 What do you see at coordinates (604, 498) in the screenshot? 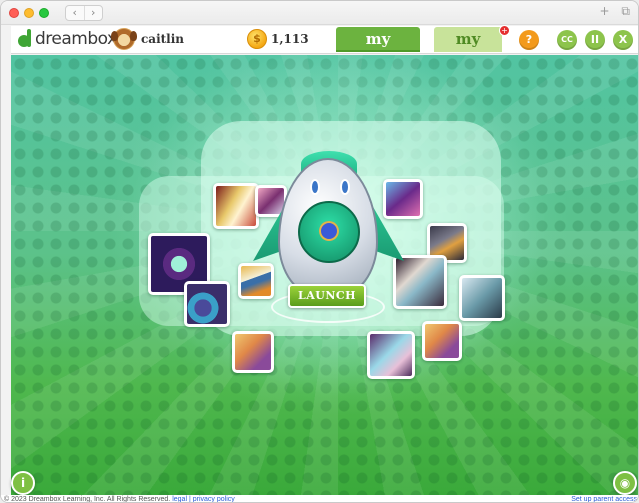
I see `parent-access-link: Set up parent access` at bounding box center [604, 498].